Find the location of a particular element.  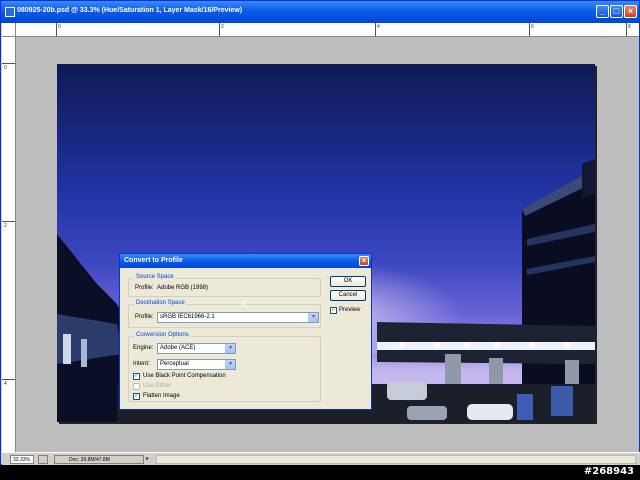

close-button: × is located at coordinates (630, 11).